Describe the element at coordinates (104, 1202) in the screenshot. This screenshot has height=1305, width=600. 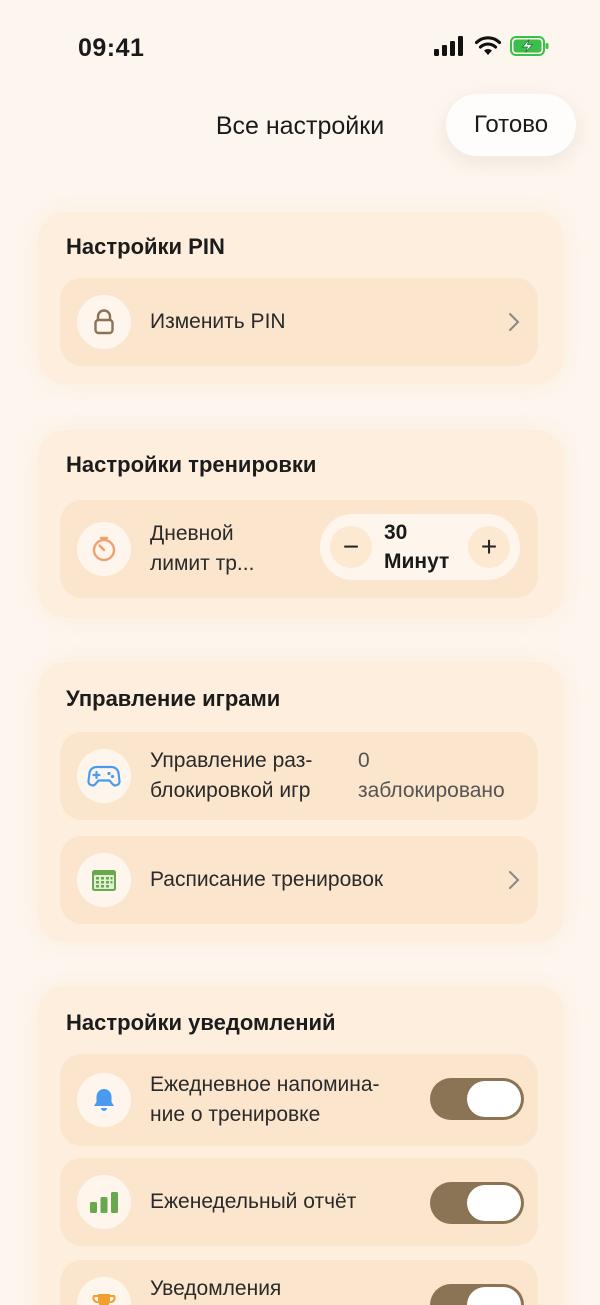
I see `bar-chart-icon` at that location.